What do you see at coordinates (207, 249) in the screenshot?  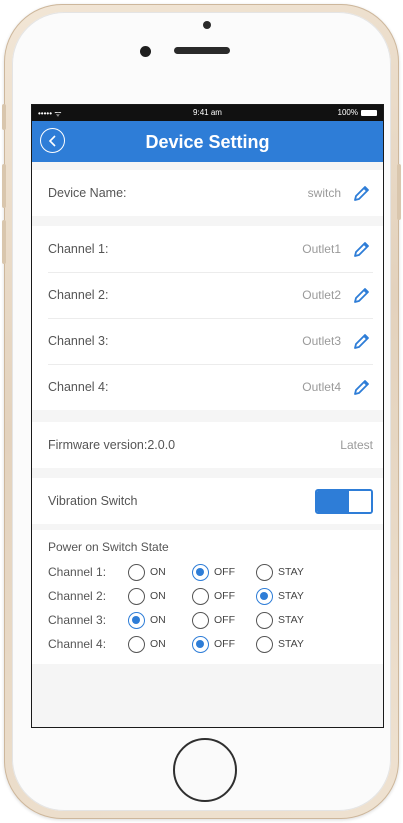 I see `channel-row-1: Channel 1: Outlet1` at bounding box center [207, 249].